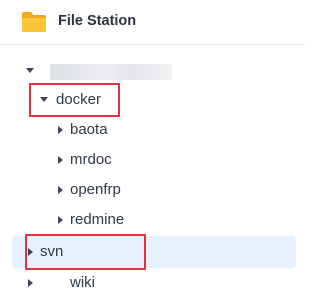 The height and width of the screenshot is (308, 320). Describe the element at coordinates (74, 100) in the screenshot. I see `annotation-box-docker` at that location.